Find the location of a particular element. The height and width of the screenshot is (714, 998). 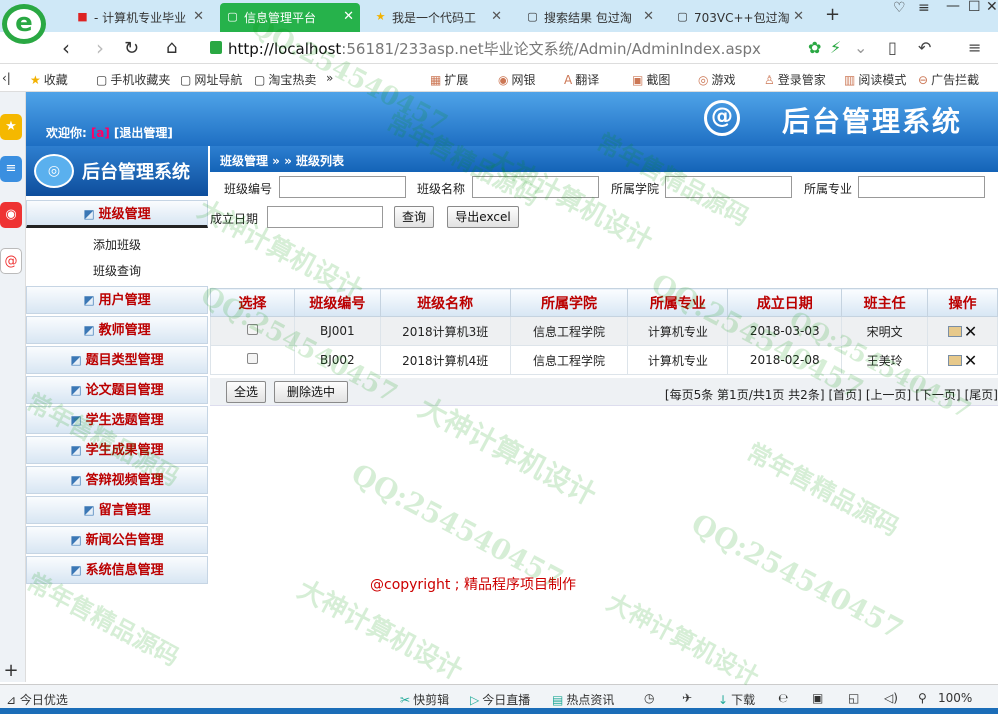

sidebar-menu-item: ◩ 教师管理 is located at coordinates (117, 330).